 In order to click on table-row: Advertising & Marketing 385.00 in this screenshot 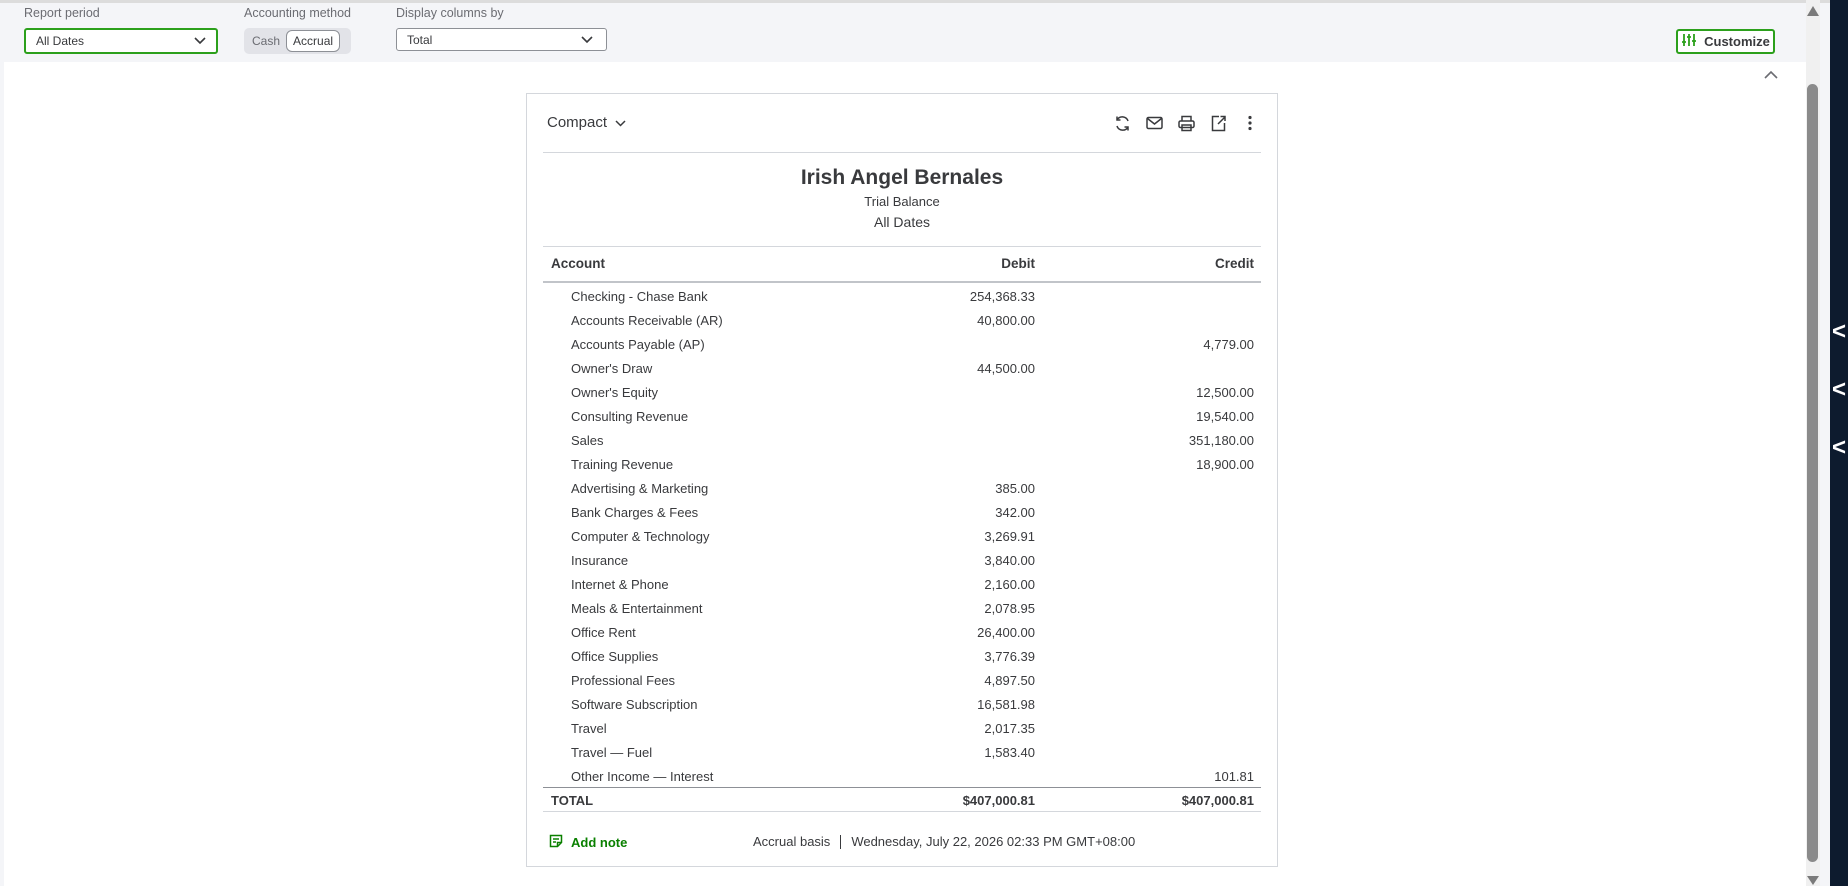, I will do `click(902, 489)`.